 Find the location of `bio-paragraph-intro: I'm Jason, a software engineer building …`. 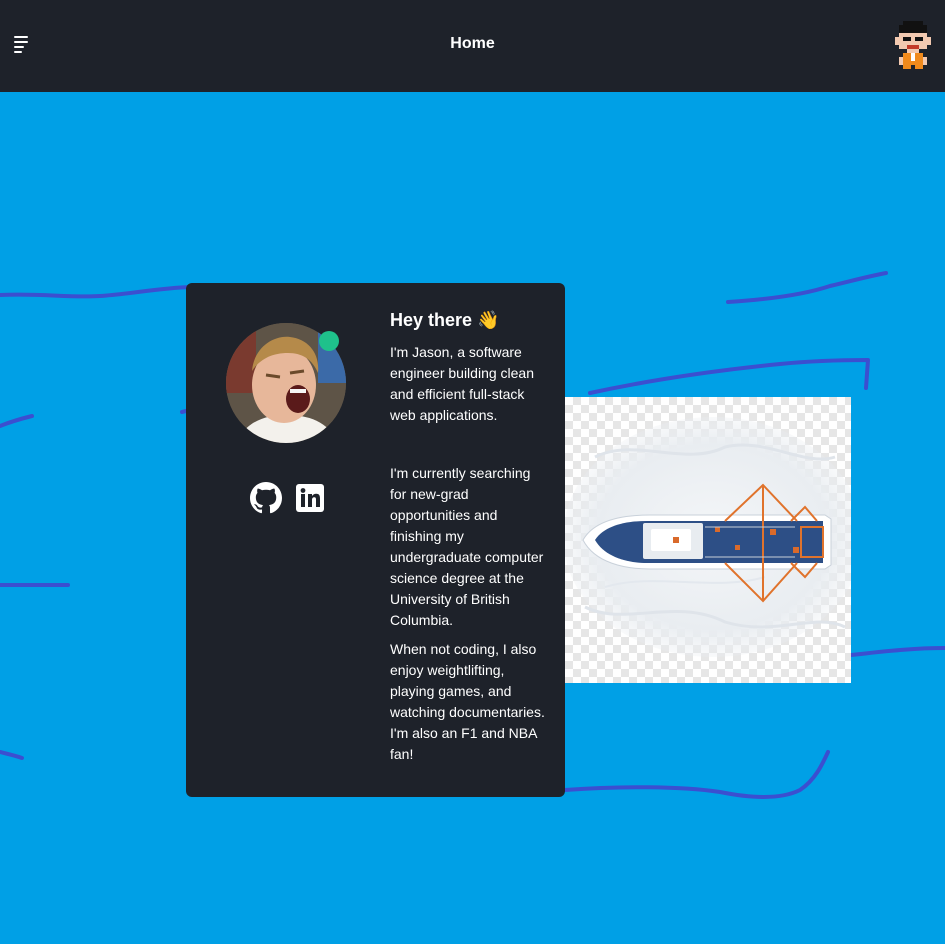

bio-paragraph-intro: I'm Jason, a software engineer building … is located at coordinates (462, 383).